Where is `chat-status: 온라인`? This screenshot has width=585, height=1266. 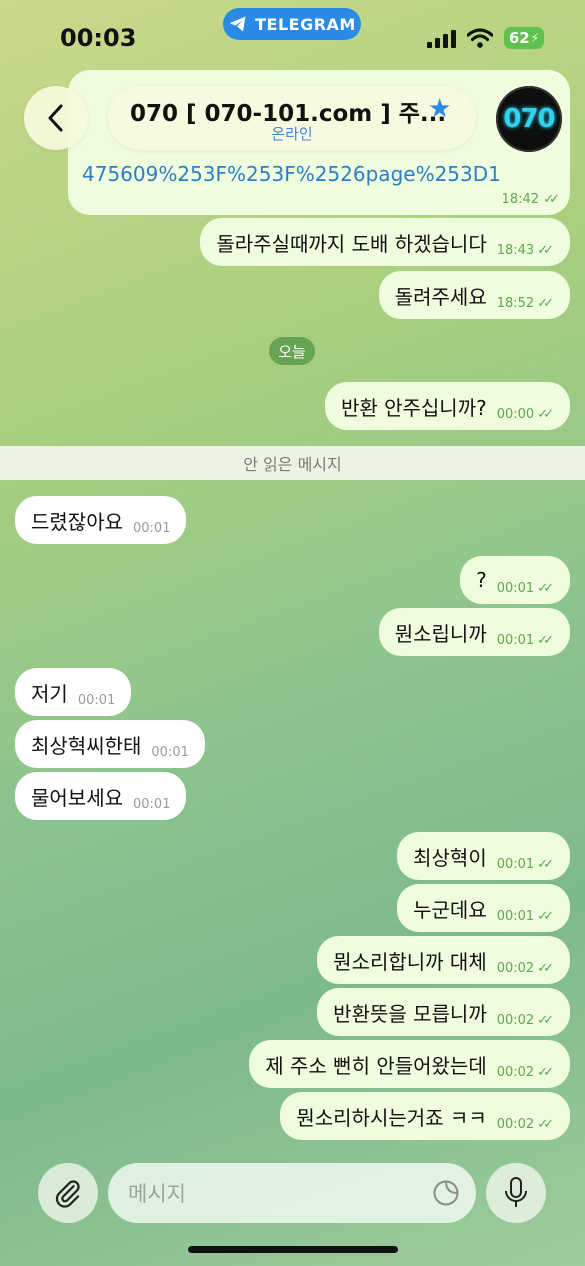 chat-status: 온라인 is located at coordinates (292, 134).